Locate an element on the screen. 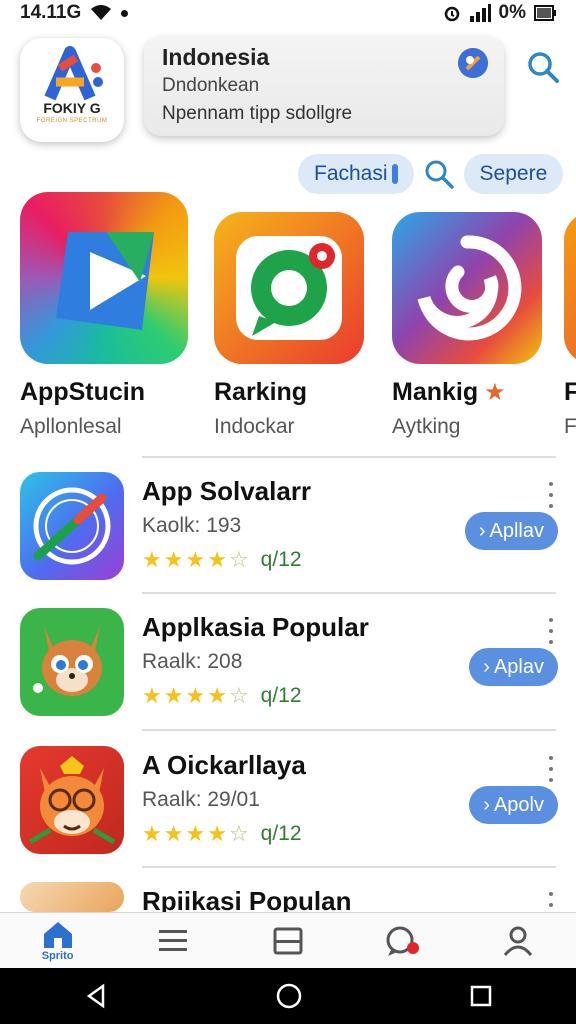 The image size is (576, 1024). chip-sepere: Sepere is located at coordinates (513, 174).